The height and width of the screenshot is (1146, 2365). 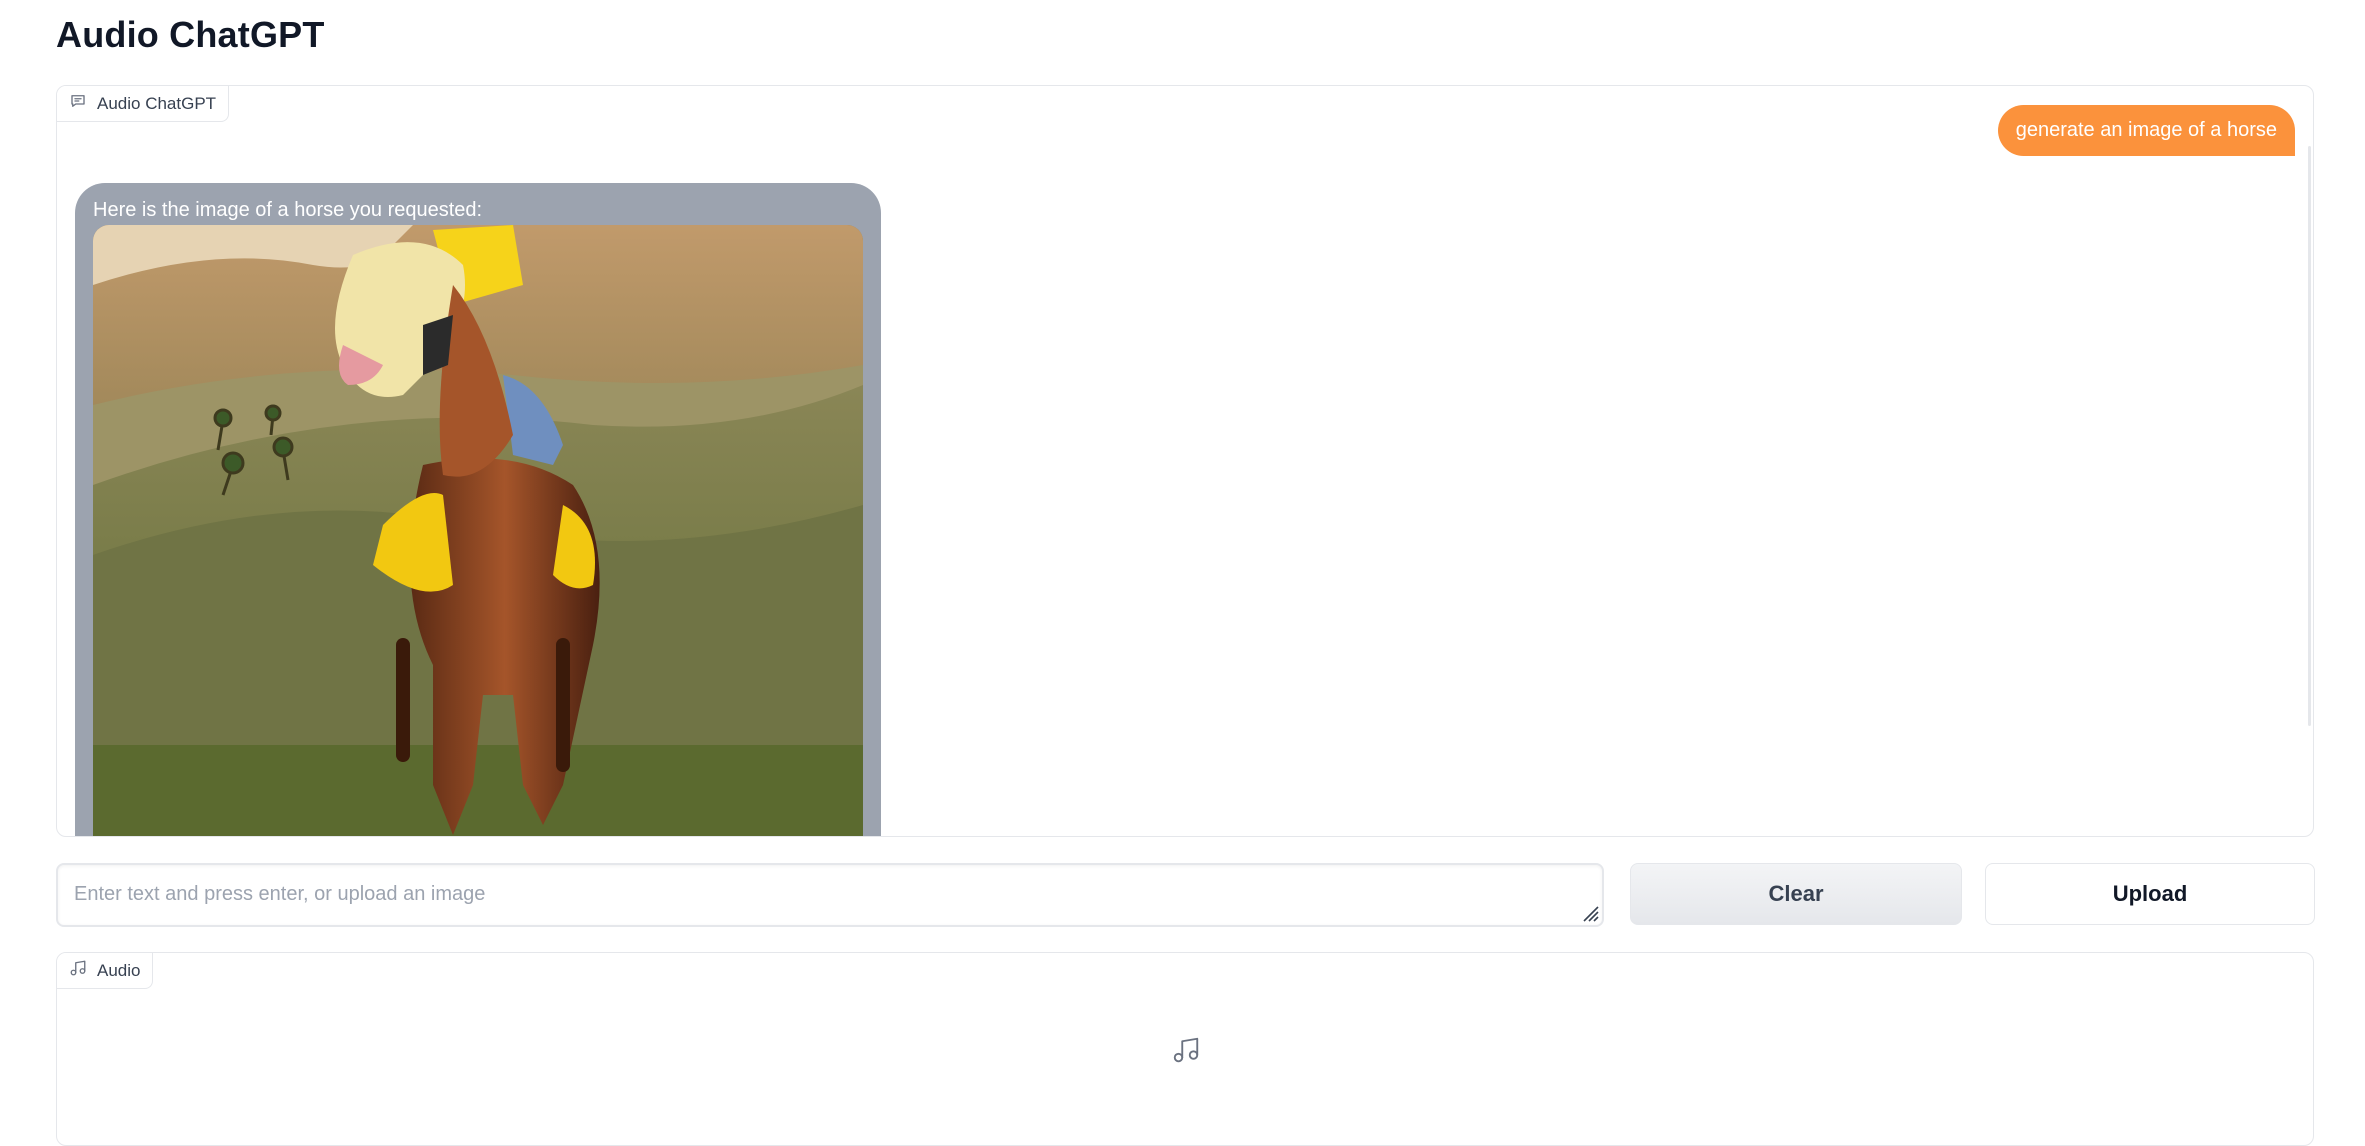 I want to click on chatbot-label: Audio ChatGPT, so click(x=143, y=104).